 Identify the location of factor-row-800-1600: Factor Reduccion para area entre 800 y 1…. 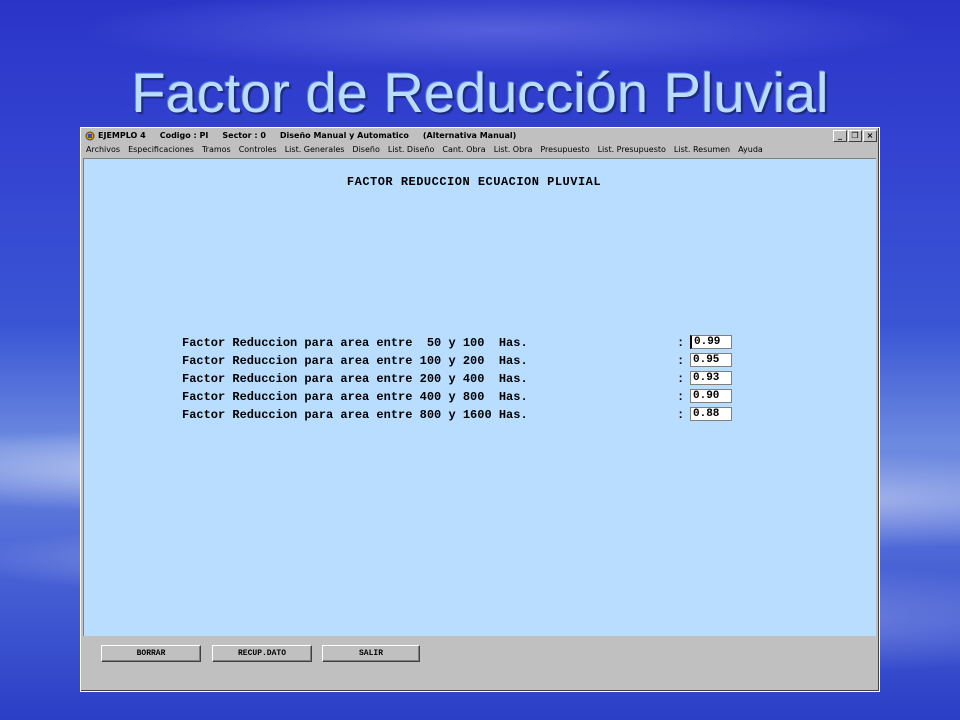
(462, 415).